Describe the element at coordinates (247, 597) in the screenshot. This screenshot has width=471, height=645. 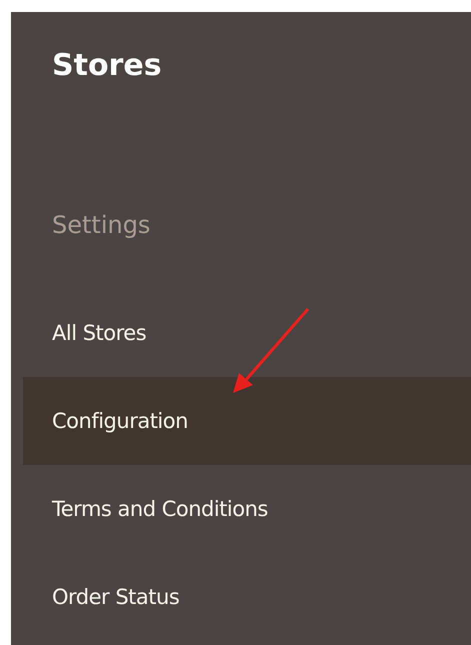
I see `menu-item: Order Status` at that location.